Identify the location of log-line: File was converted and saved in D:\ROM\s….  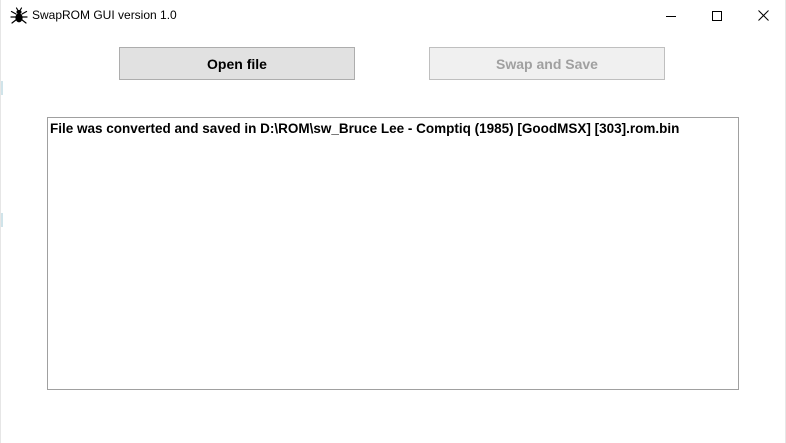
(365, 128).